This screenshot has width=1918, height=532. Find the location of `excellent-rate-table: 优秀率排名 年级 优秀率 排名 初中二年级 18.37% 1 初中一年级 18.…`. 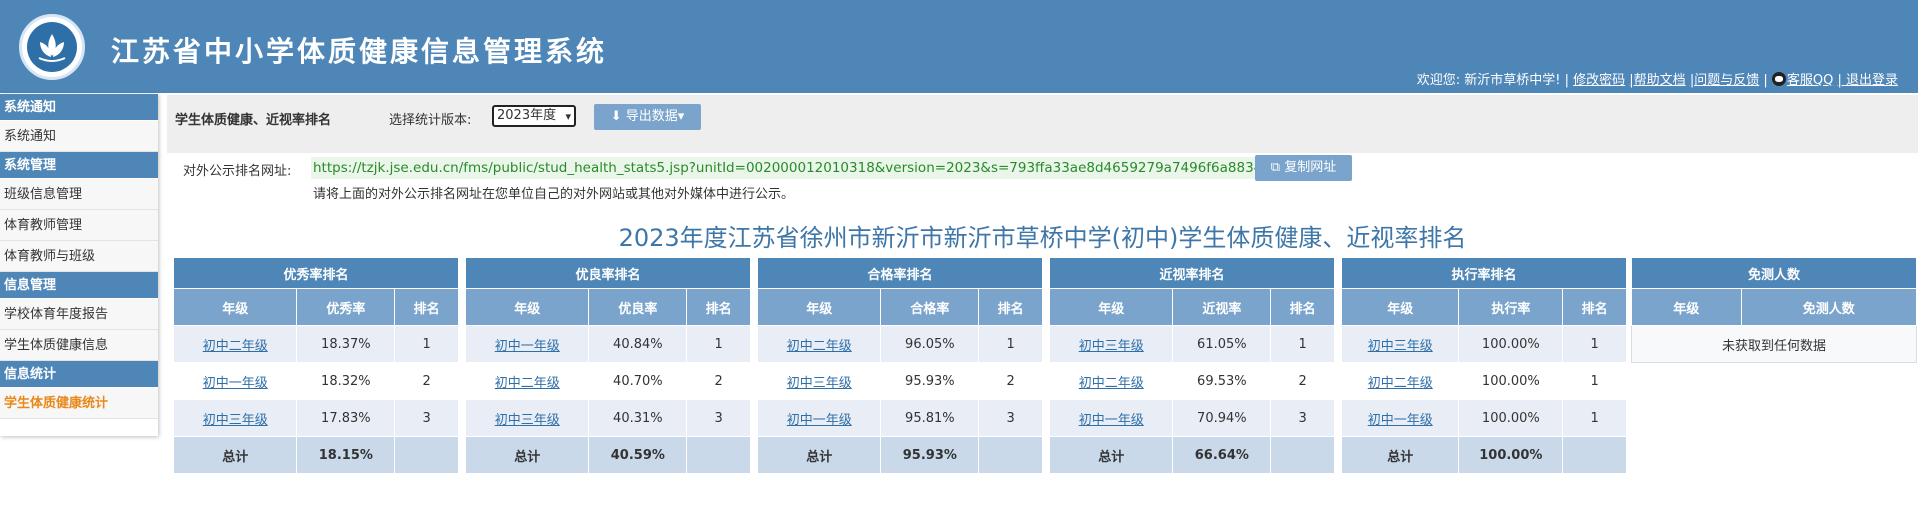

excellent-rate-table: 优秀率排名 年级 优秀率 排名 初中二年级 18.37% 1 初中一年级 18.… is located at coordinates (315, 365).